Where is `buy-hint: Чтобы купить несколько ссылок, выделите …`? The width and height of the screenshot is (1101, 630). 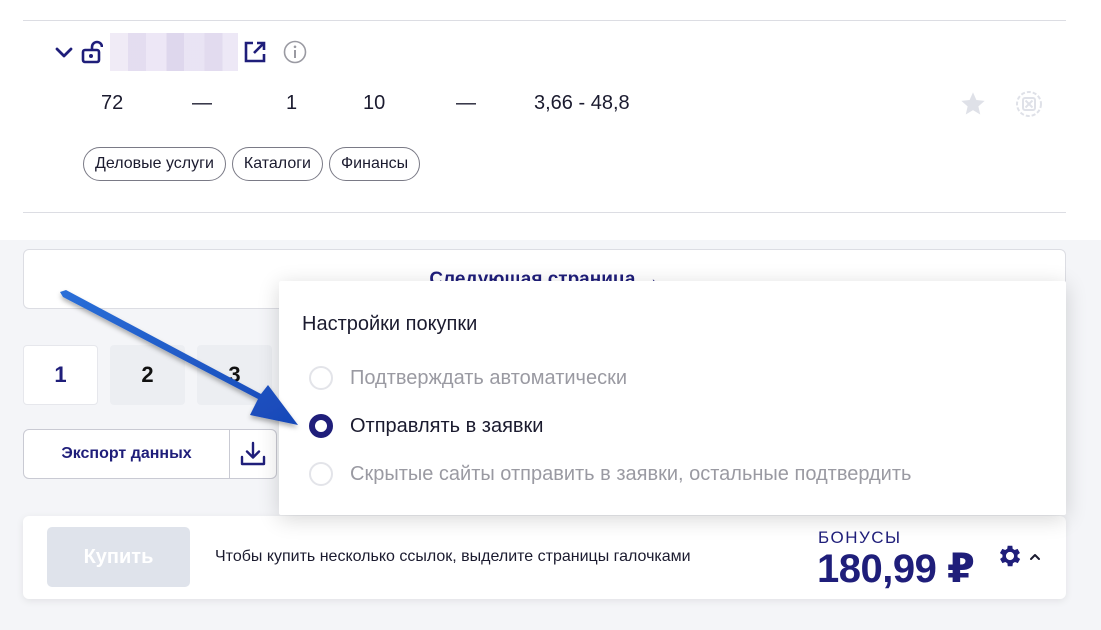 buy-hint: Чтобы купить несколько ссылок, выделите … is located at coordinates (453, 556).